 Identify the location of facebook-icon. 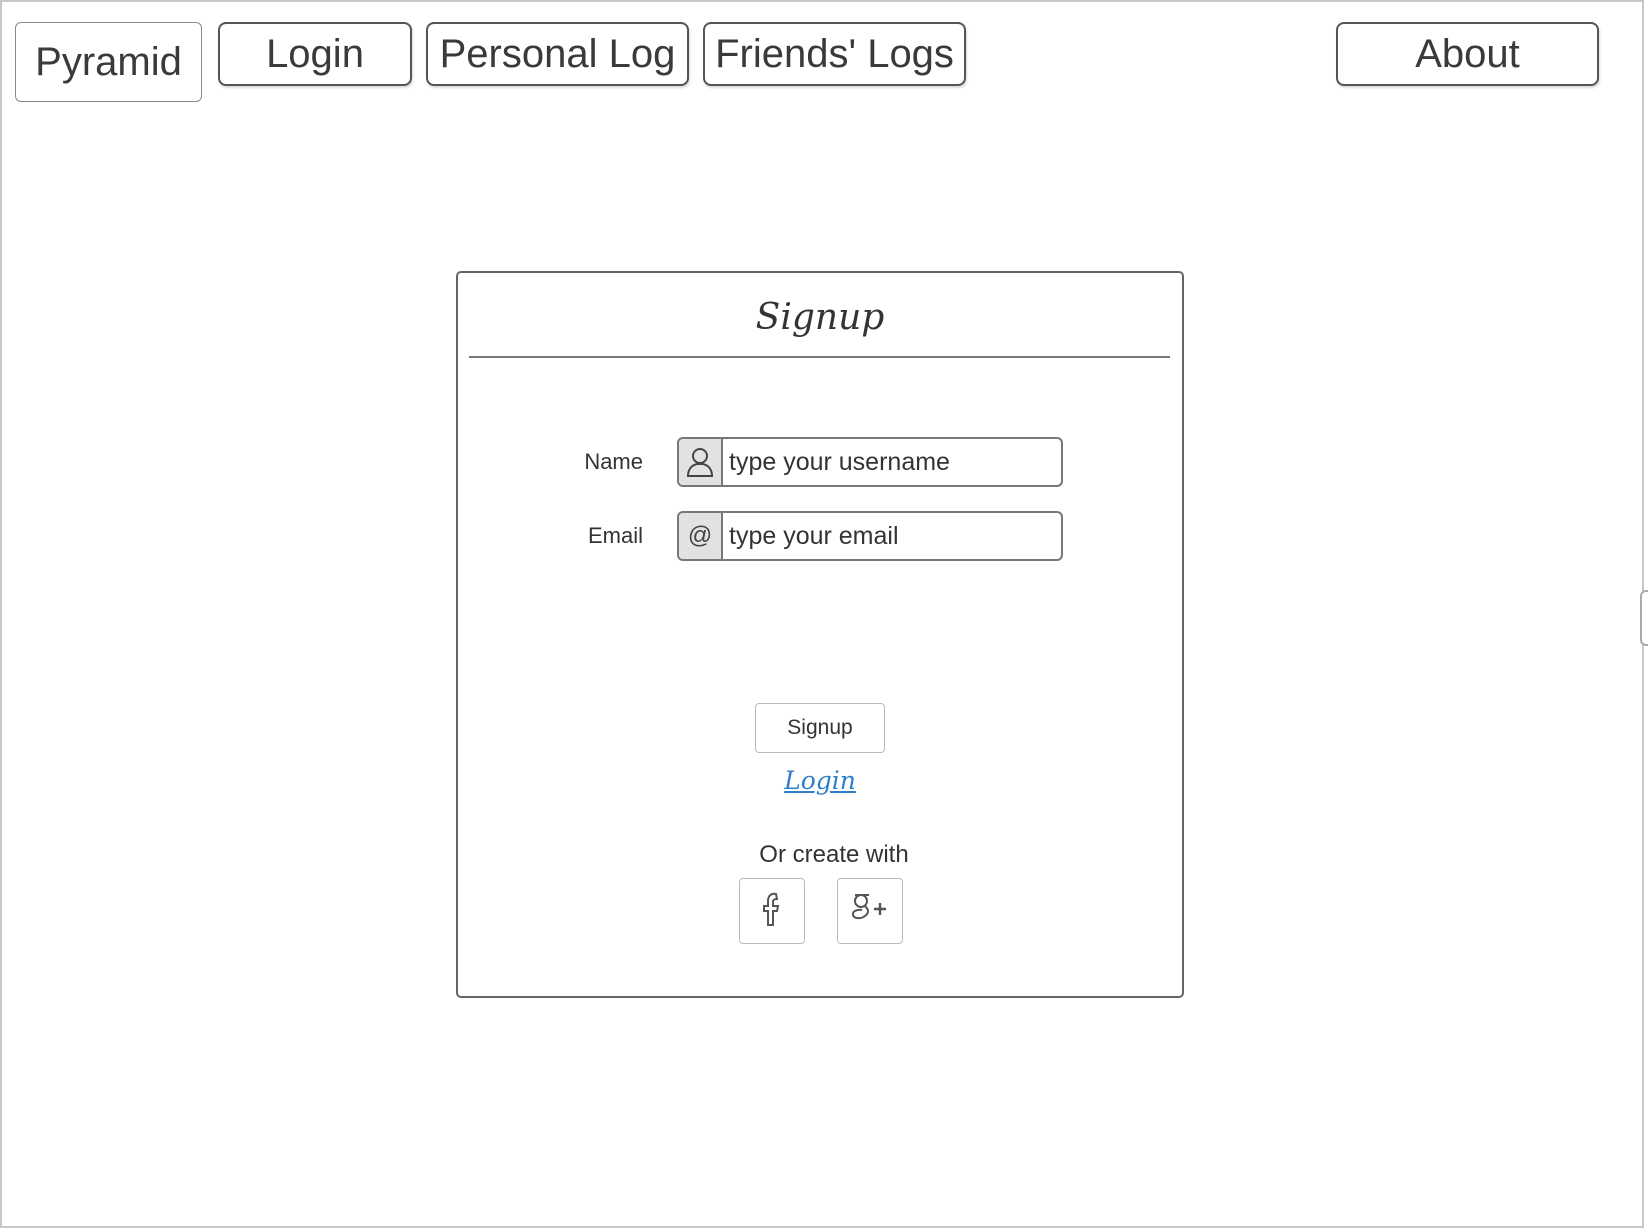
(772, 911).